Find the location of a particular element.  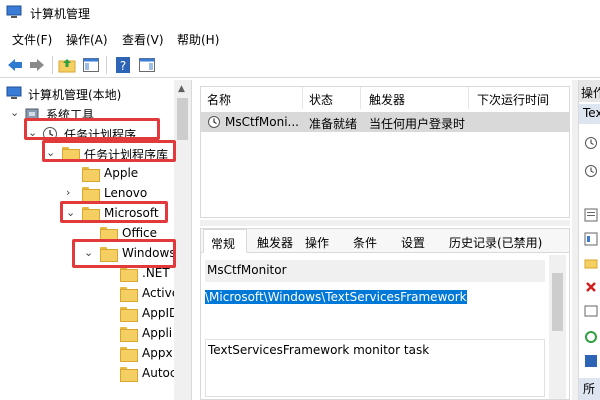

tree-item-label: Autoc is located at coordinates (159, 373).